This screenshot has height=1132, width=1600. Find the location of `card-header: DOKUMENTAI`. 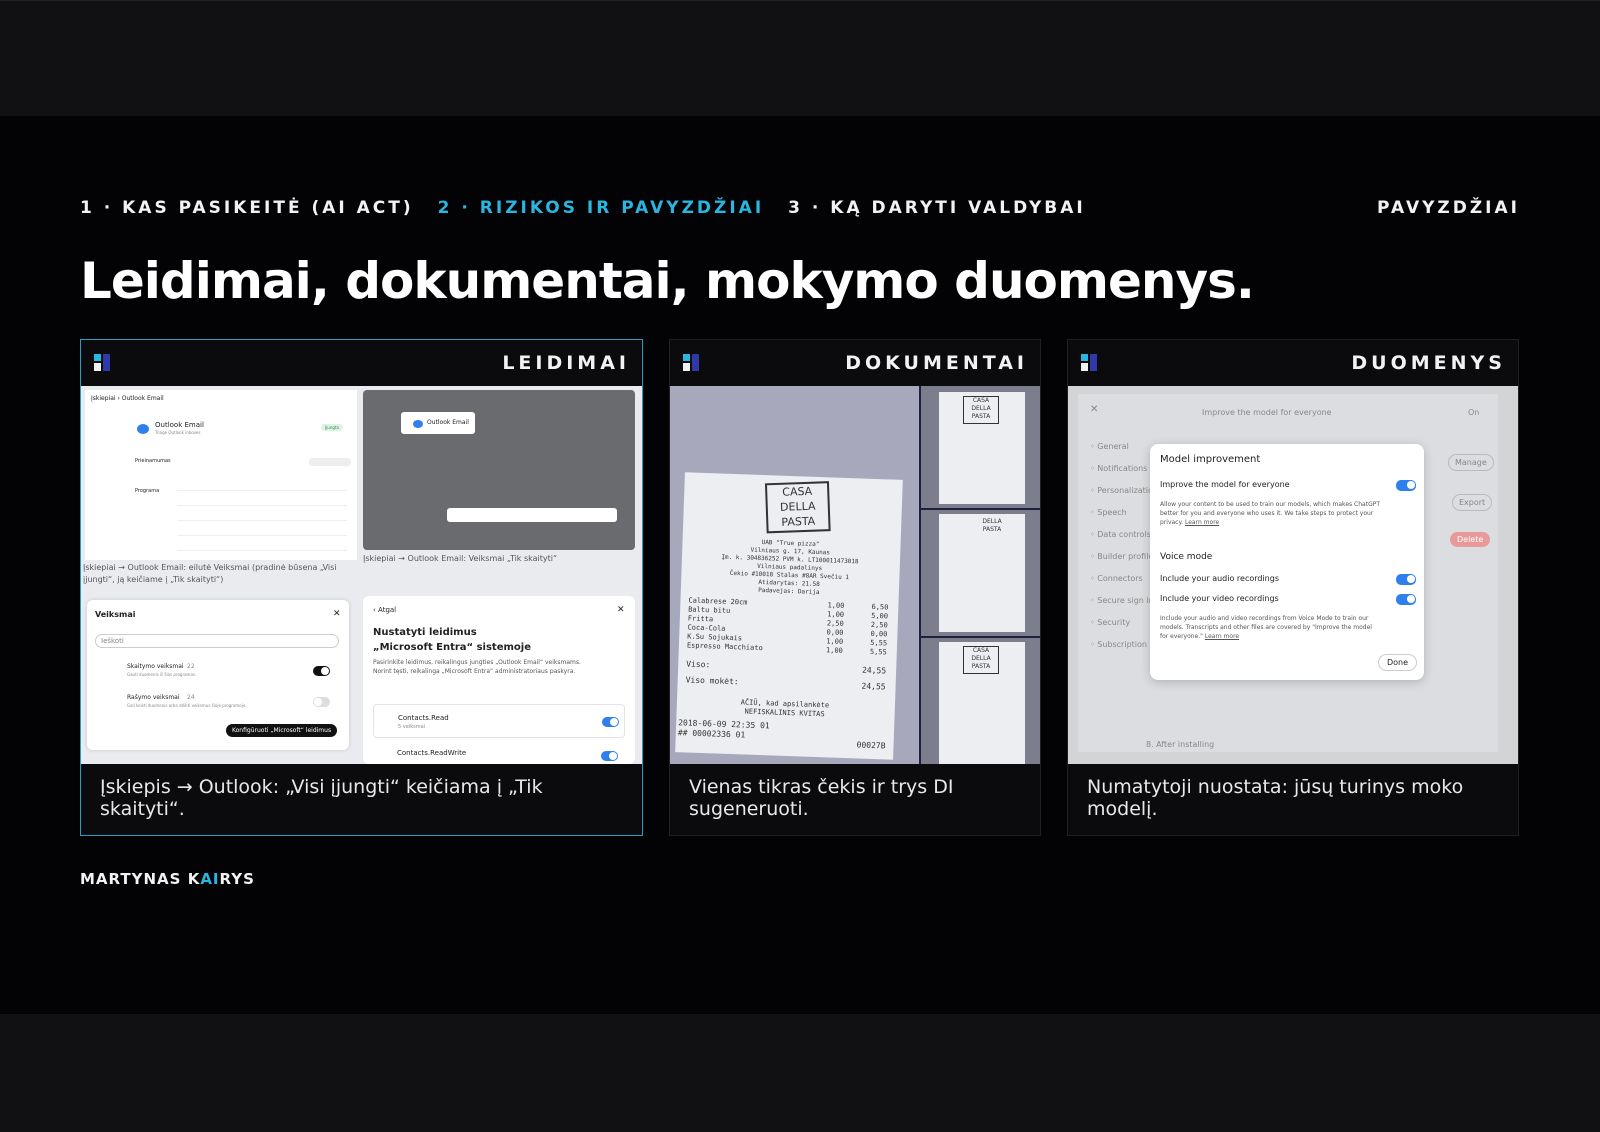

card-header: DOKUMENTAI is located at coordinates (855, 363).